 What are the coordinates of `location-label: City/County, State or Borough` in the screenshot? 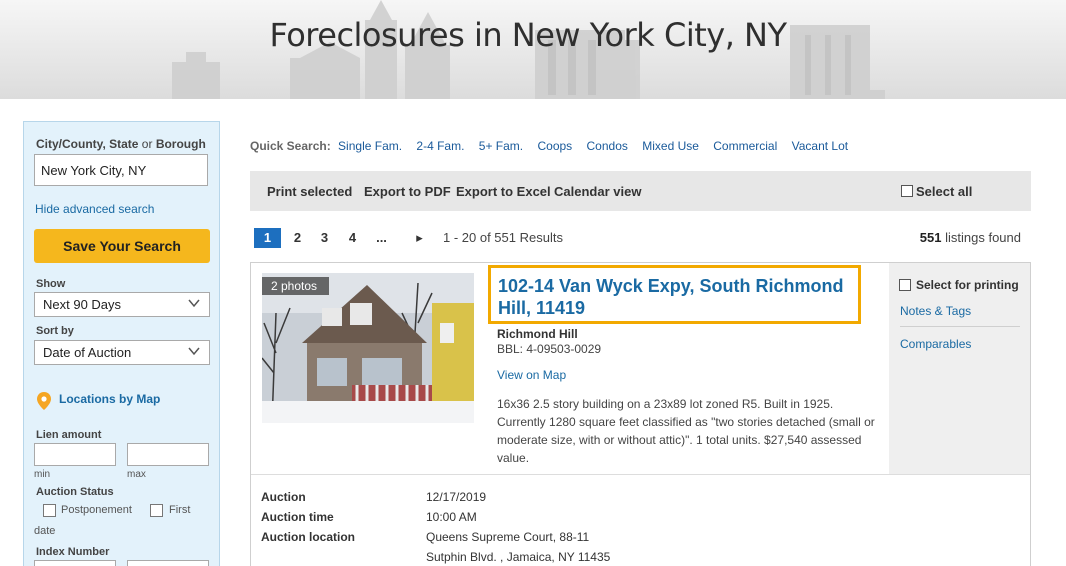 It's located at (121, 144).